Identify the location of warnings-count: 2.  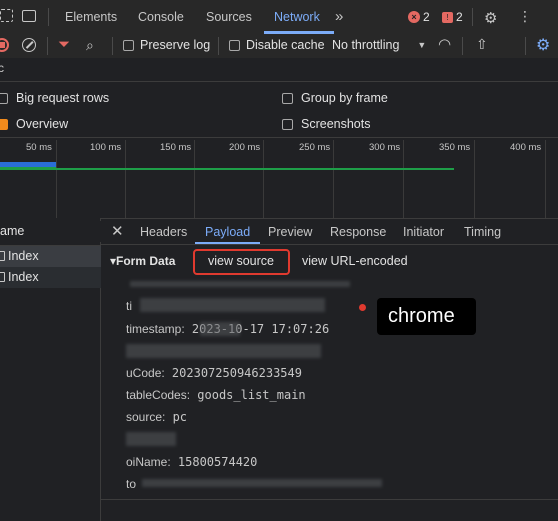
(459, 17).